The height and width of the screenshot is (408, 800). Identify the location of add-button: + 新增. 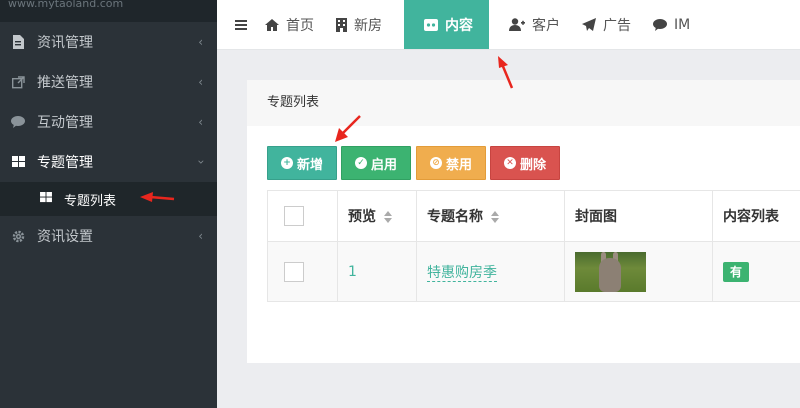
(302, 163).